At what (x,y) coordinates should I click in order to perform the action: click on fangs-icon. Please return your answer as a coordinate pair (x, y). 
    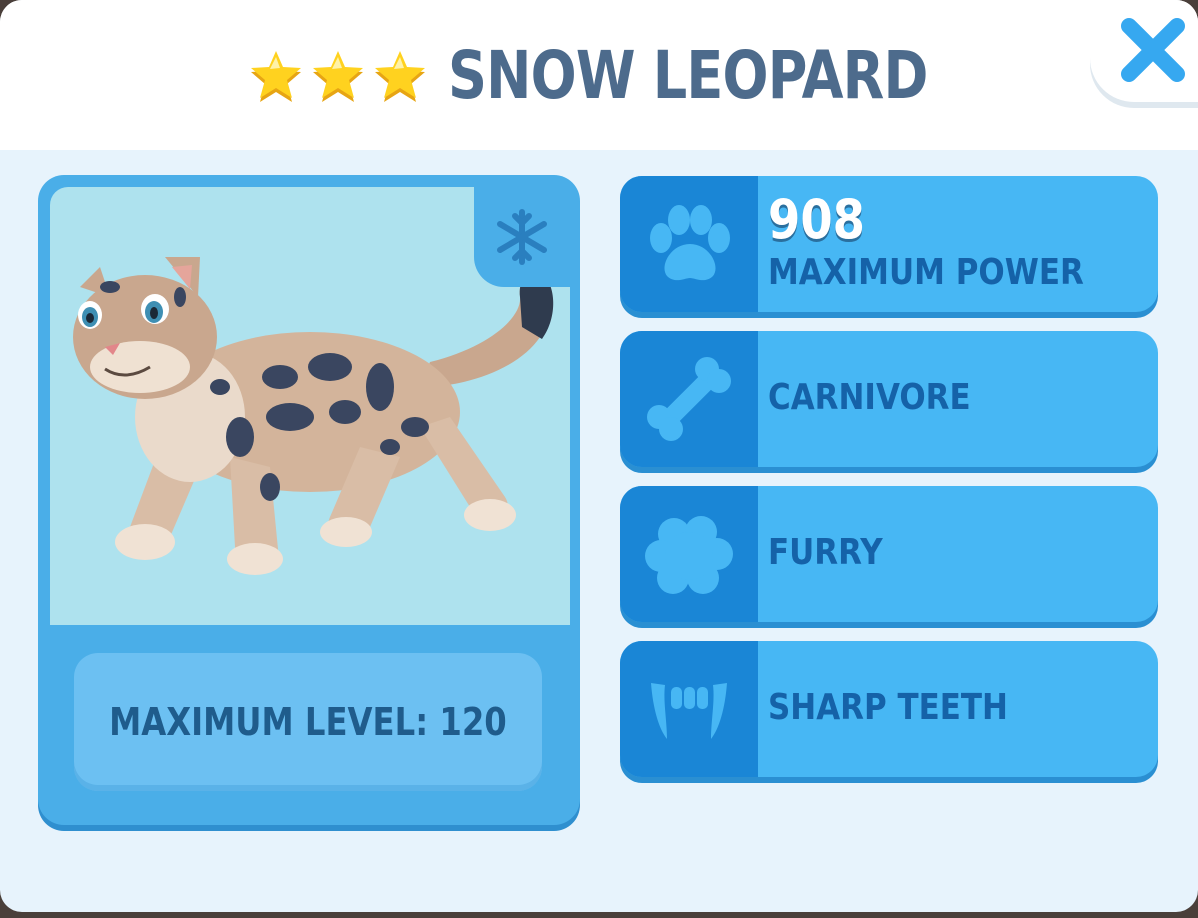
    Looking at the image, I should click on (689, 711).